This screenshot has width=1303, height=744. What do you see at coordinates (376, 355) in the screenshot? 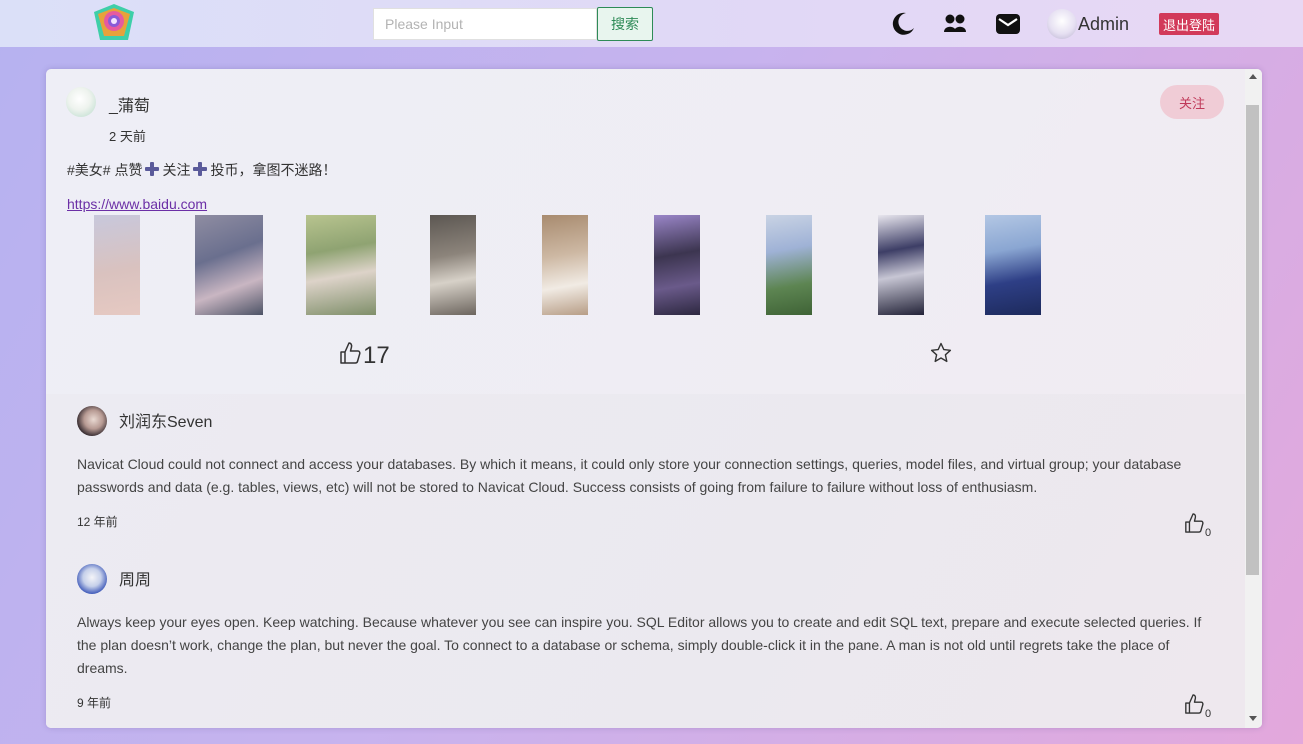
I see `post-like-count: 17` at bounding box center [376, 355].